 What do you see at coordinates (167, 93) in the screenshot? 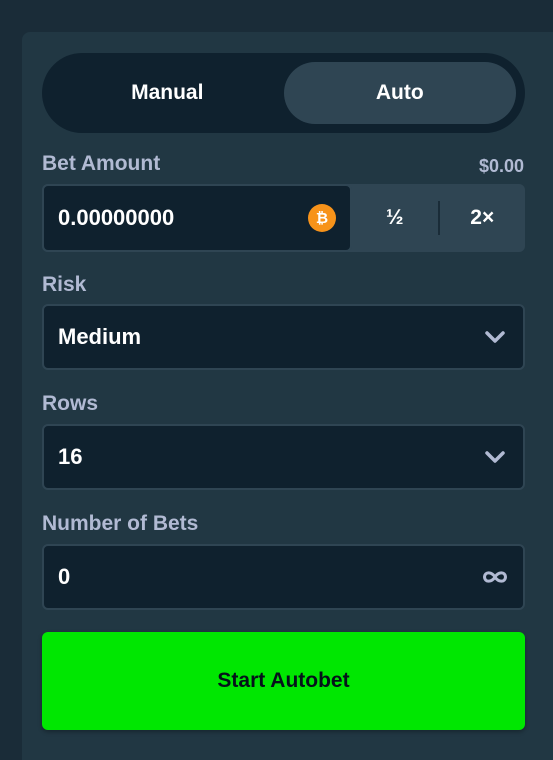
I see `tab-manual: Manual` at bounding box center [167, 93].